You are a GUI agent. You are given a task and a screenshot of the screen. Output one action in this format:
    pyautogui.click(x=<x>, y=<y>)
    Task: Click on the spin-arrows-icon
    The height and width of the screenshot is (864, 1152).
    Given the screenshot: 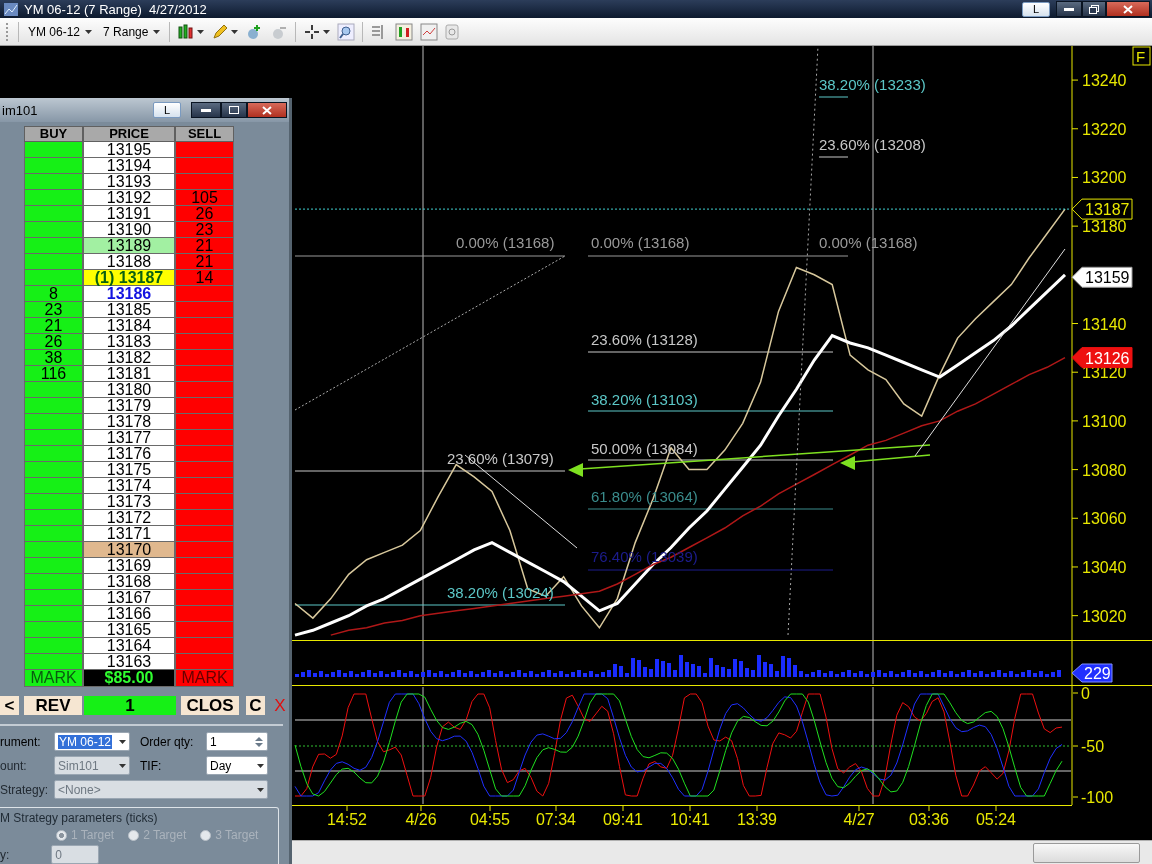 What is the action you would take?
    pyautogui.click(x=259, y=741)
    